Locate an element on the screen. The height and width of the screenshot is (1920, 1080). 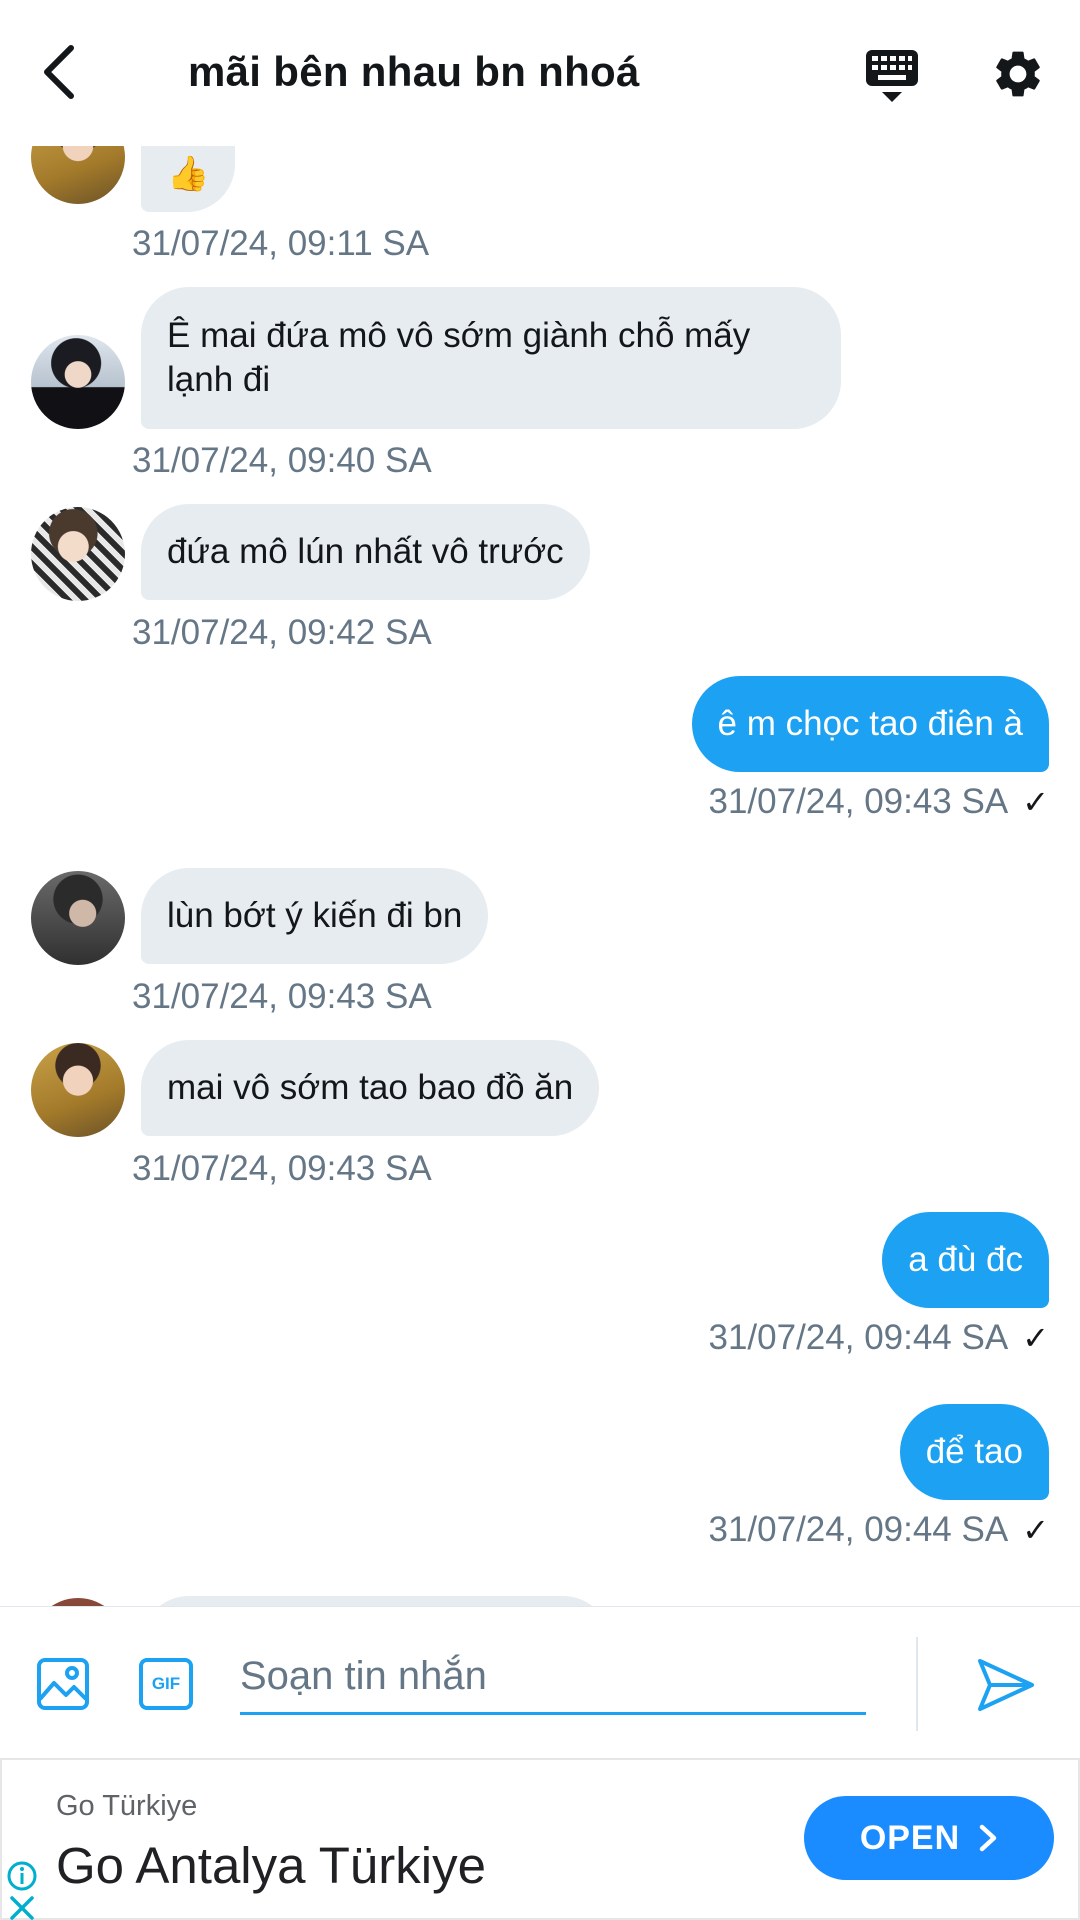
message-text: lùn bớt ý kiến đi bn is located at coordinates (315, 915).